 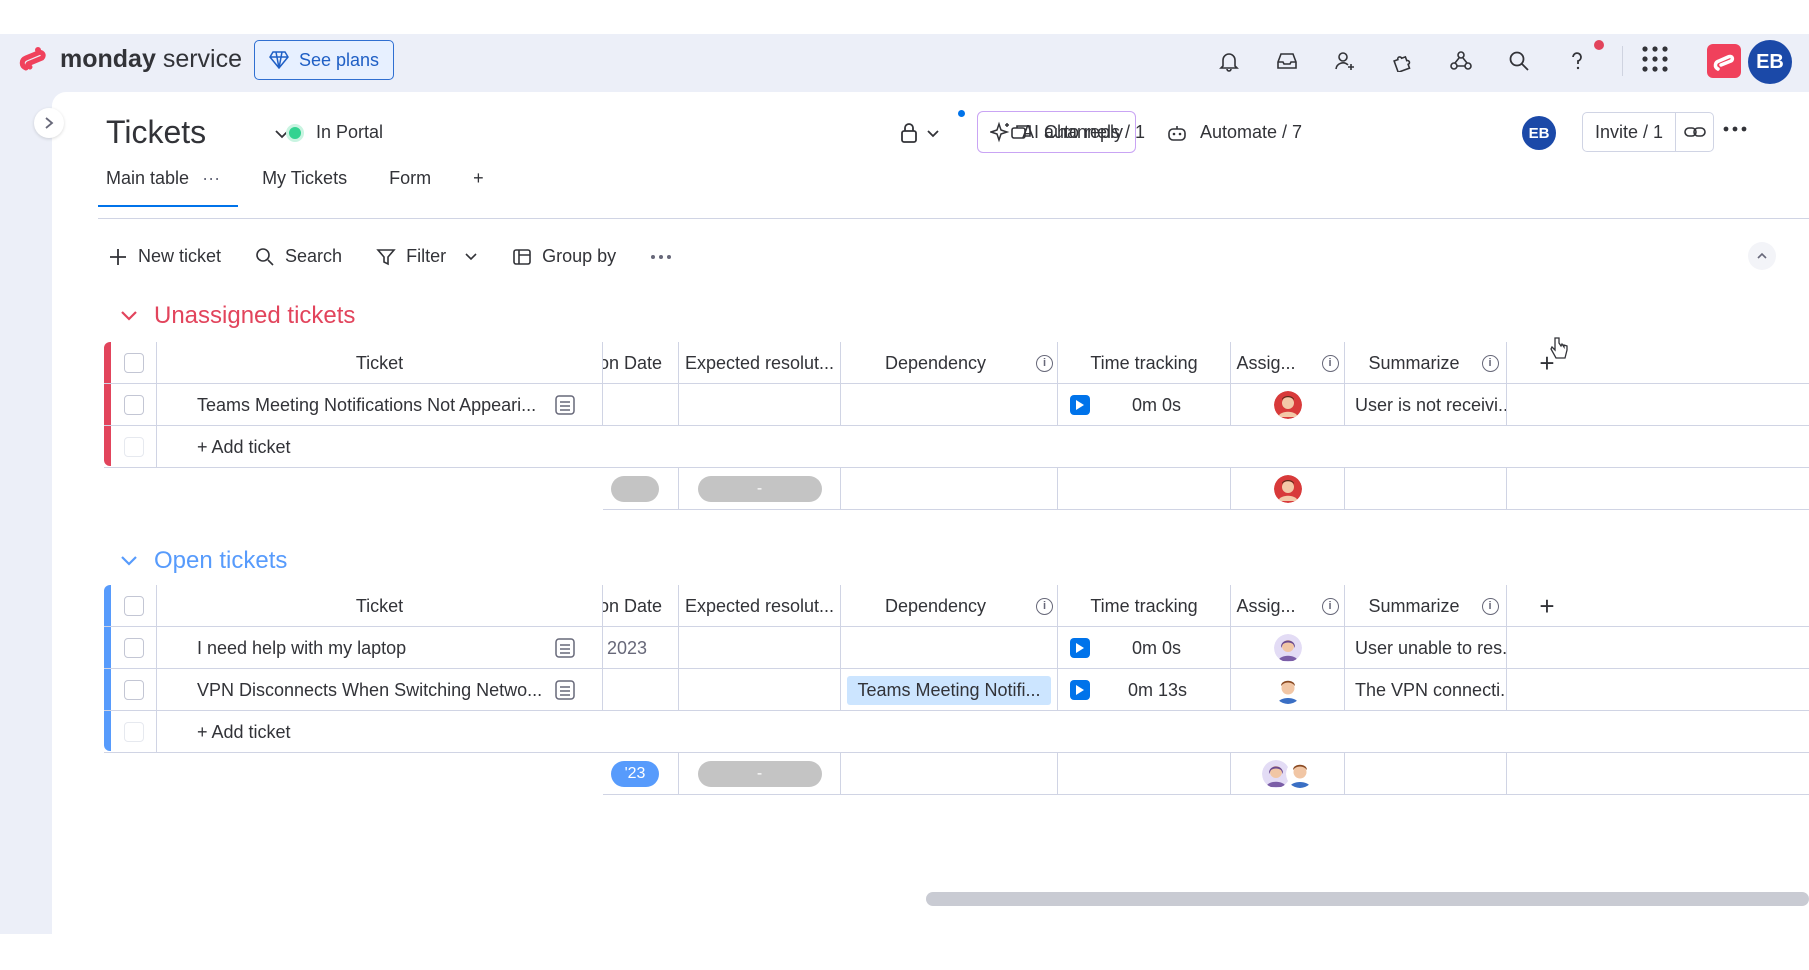 I want to click on more-options-icon, so click(x=1735, y=129).